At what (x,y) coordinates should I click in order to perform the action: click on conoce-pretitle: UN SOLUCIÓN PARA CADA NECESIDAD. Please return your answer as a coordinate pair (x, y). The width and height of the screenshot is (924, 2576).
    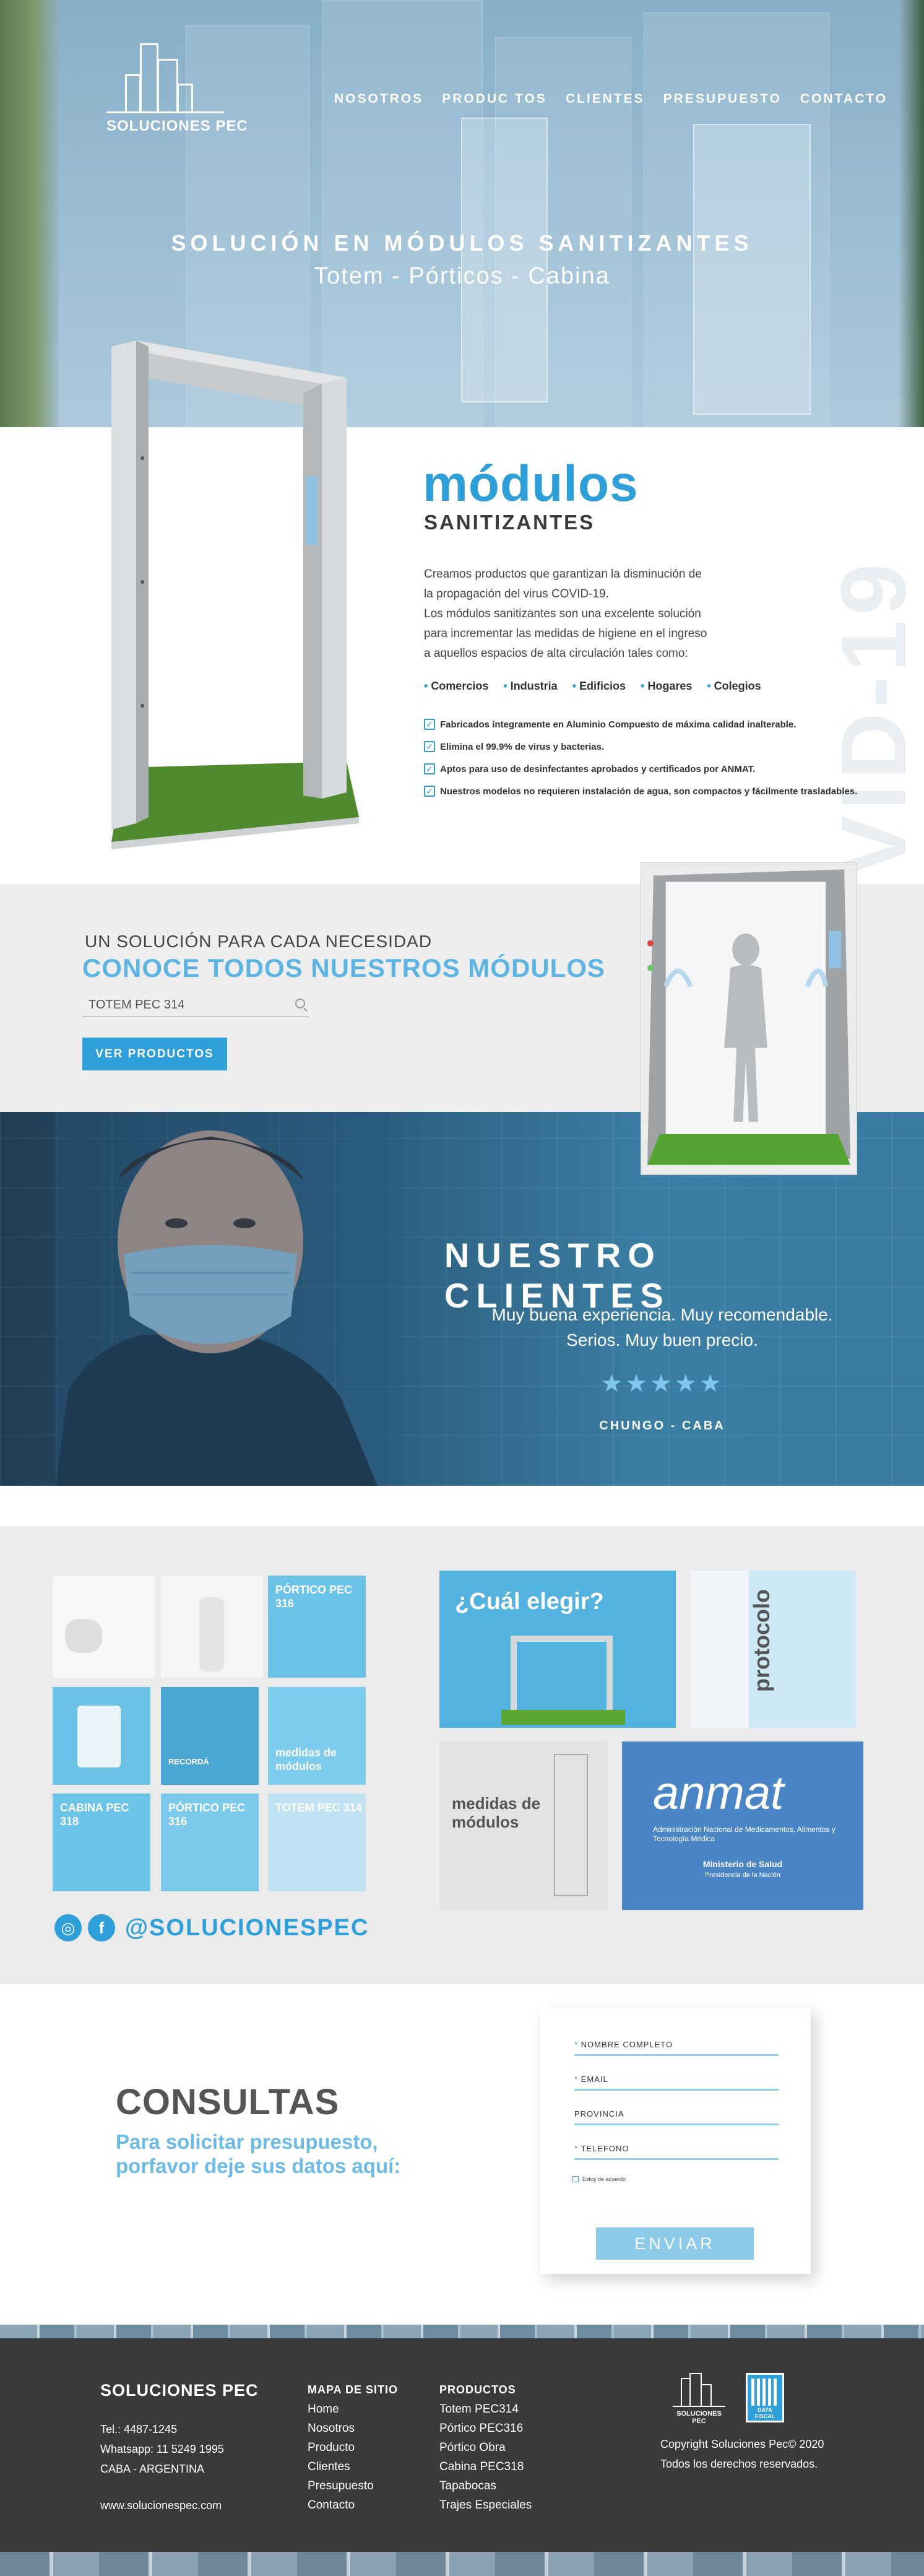
    Looking at the image, I should click on (259, 941).